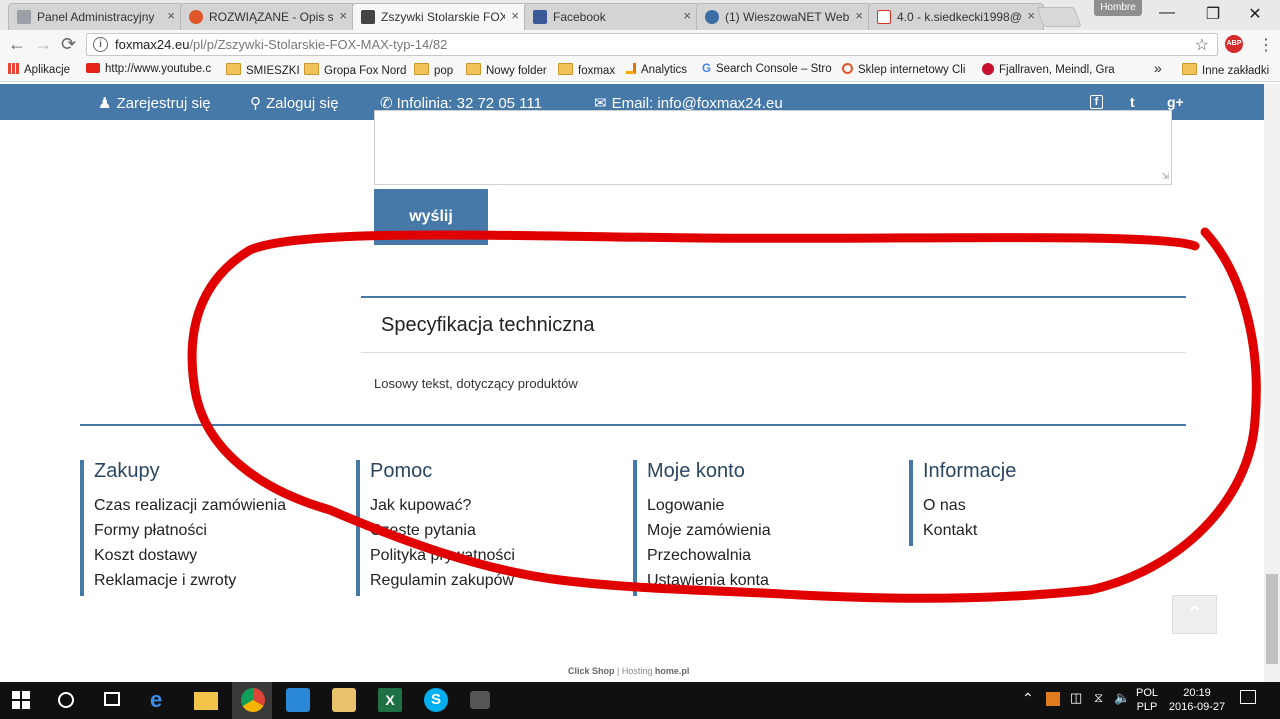  Describe the element at coordinates (17, 44) in the screenshot. I see `back-button: ←` at that location.